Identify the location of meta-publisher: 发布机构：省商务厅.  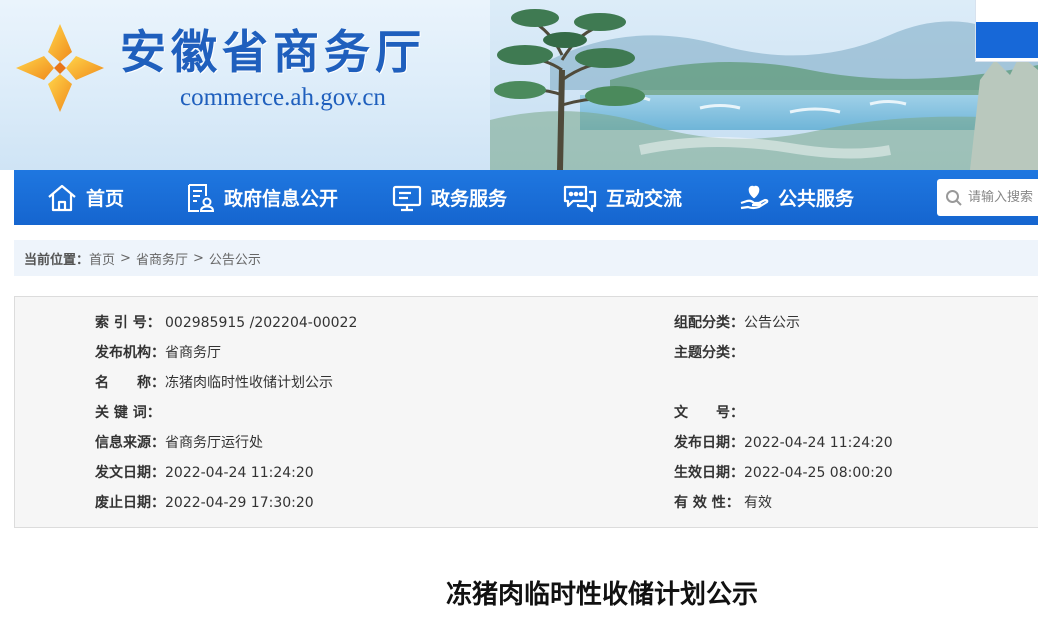
(158, 353).